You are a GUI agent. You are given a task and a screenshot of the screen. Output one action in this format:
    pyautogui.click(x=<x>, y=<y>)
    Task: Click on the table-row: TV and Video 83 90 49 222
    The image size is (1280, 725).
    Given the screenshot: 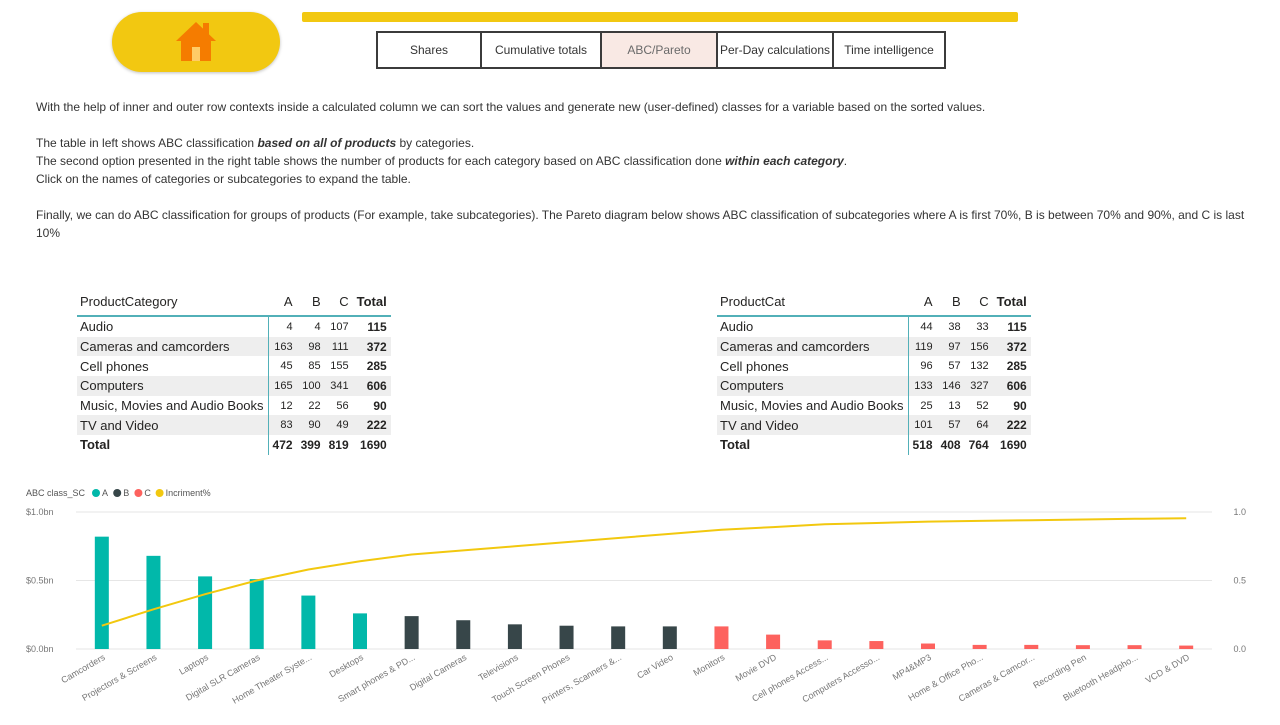 What is the action you would take?
    pyautogui.click(x=234, y=425)
    